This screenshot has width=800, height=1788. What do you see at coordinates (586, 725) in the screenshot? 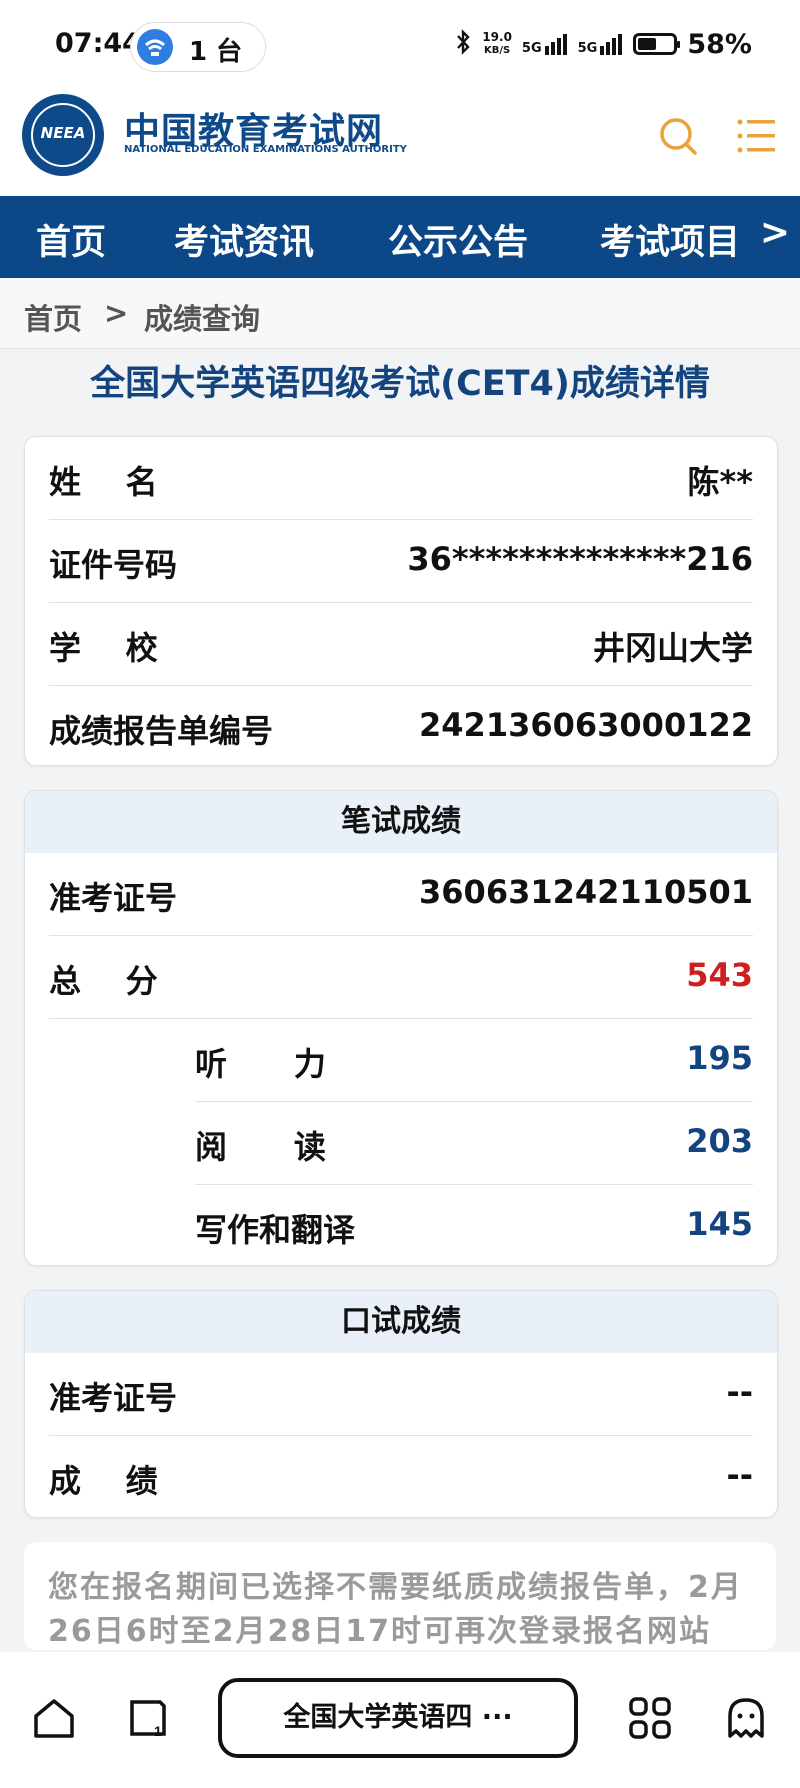
I see `report-no-value: 242136063000122` at bounding box center [586, 725].